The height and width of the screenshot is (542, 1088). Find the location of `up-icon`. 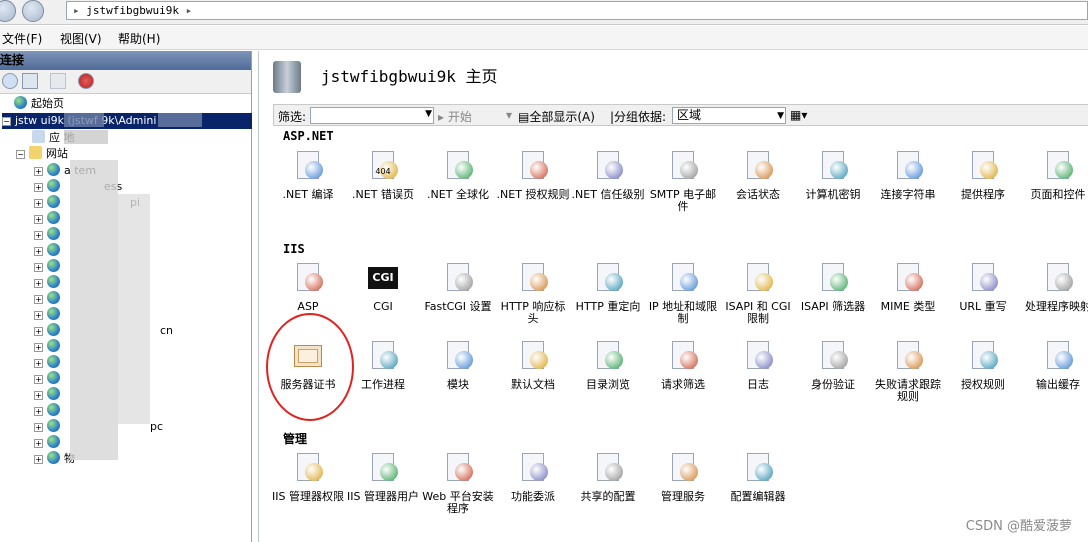

up-icon is located at coordinates (58, 81).